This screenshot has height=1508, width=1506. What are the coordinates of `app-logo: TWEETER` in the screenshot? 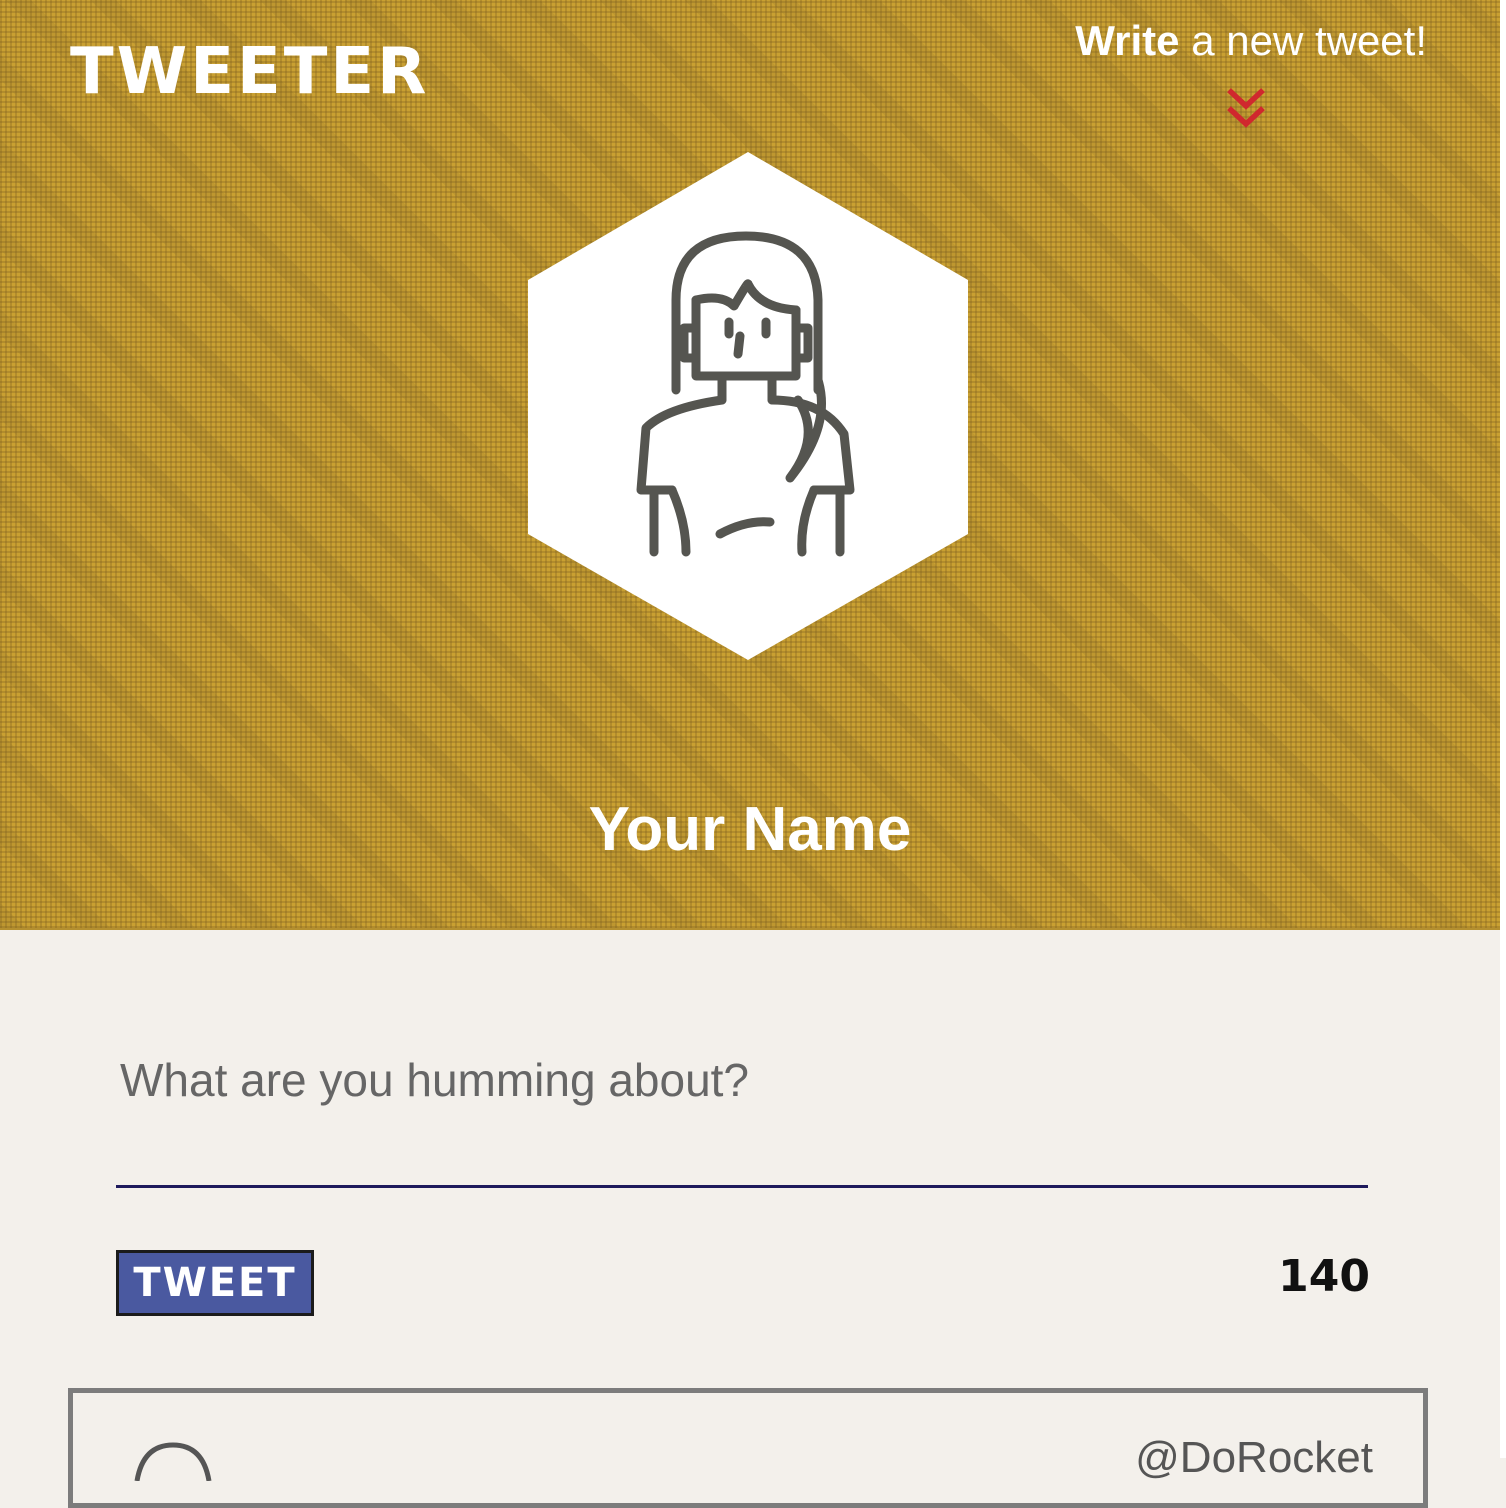 It's located at (249, 72).